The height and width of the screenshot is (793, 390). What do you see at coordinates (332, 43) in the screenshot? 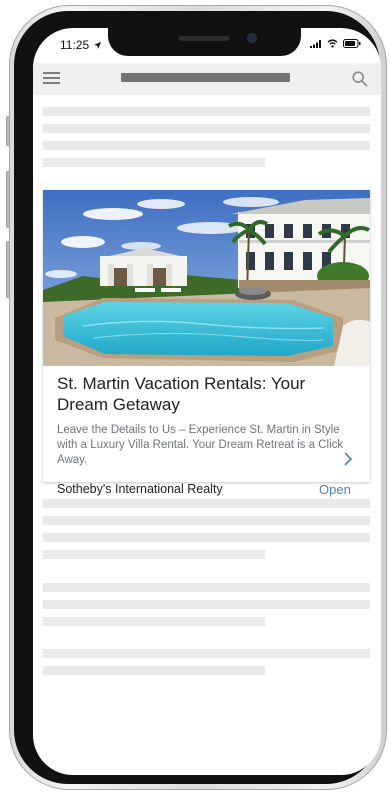
I see `wifi-icon` at bounding box center [332, 43].